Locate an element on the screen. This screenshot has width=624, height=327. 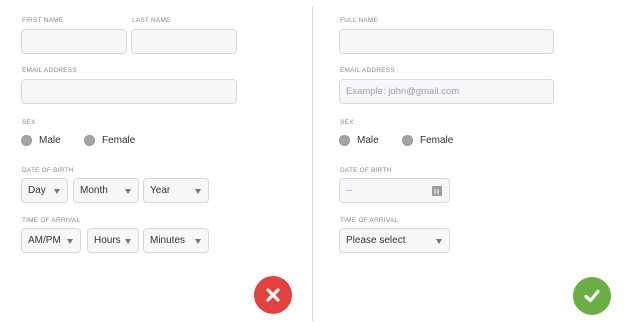
select-value: Please select is located at coordinates (376, 240).